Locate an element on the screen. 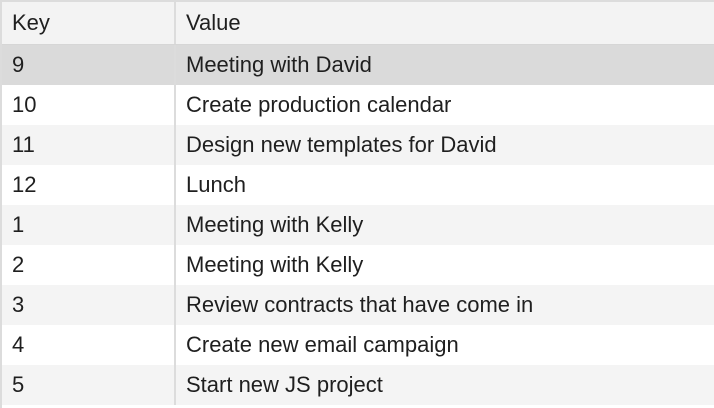 This screenshot has height=408, width=714. row-value-cell: Create production calendar is located at coordinates (319, 104).